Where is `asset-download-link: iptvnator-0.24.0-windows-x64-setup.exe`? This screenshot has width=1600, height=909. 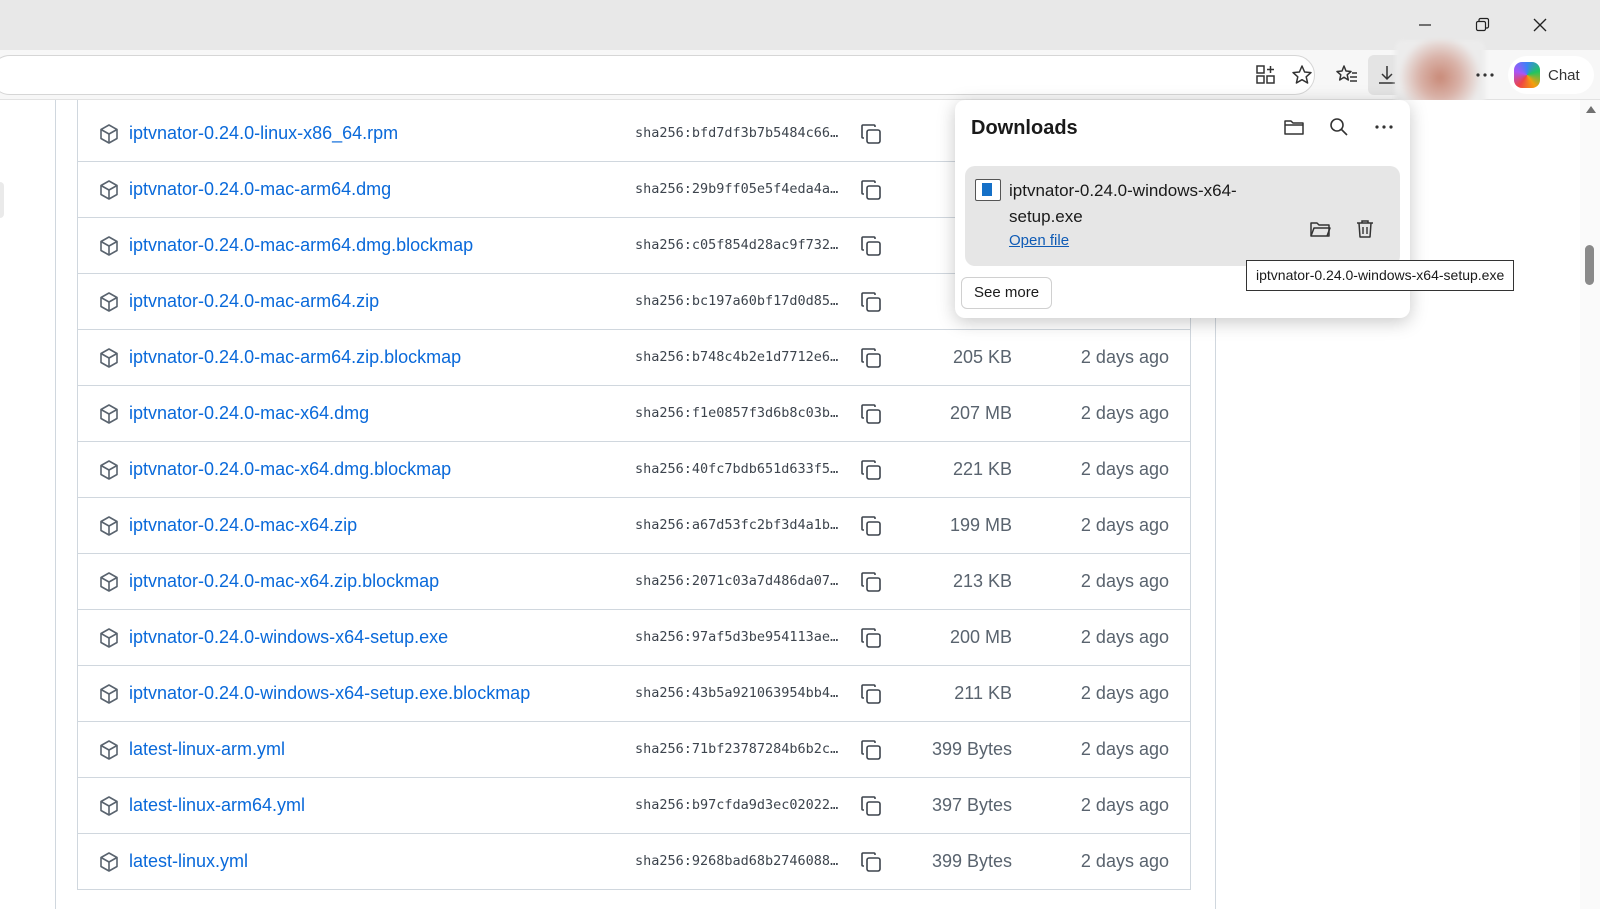 asset-download-link: iptvnator-0.24.0-windows-x64-setup.exe is located at coordinates (288, 637).